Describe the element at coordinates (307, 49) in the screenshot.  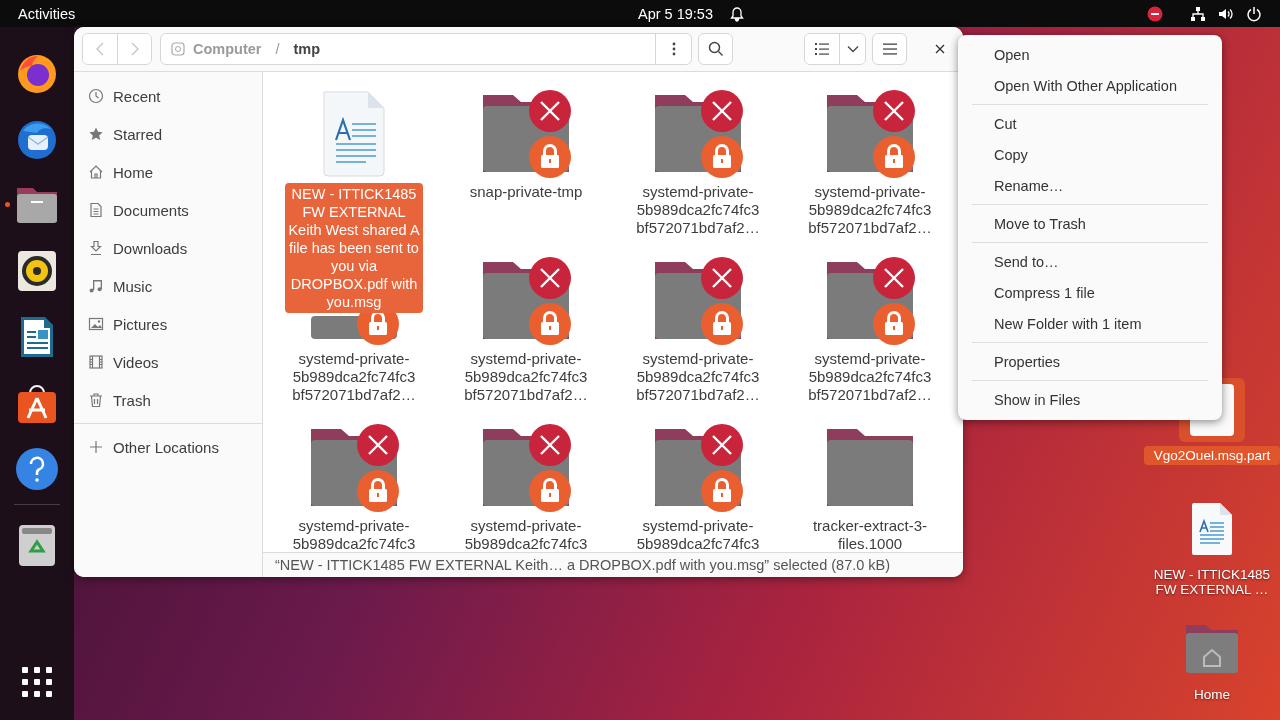
I see `path-segment: tmp` at that location.